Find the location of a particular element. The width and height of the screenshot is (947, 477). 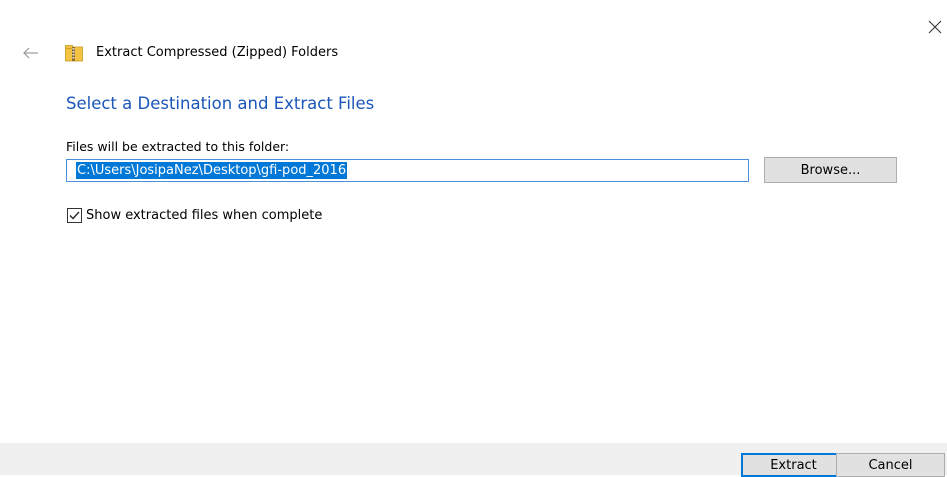

page-heading: Select a Destination and Extract Files is located at coordinates (220, 103).